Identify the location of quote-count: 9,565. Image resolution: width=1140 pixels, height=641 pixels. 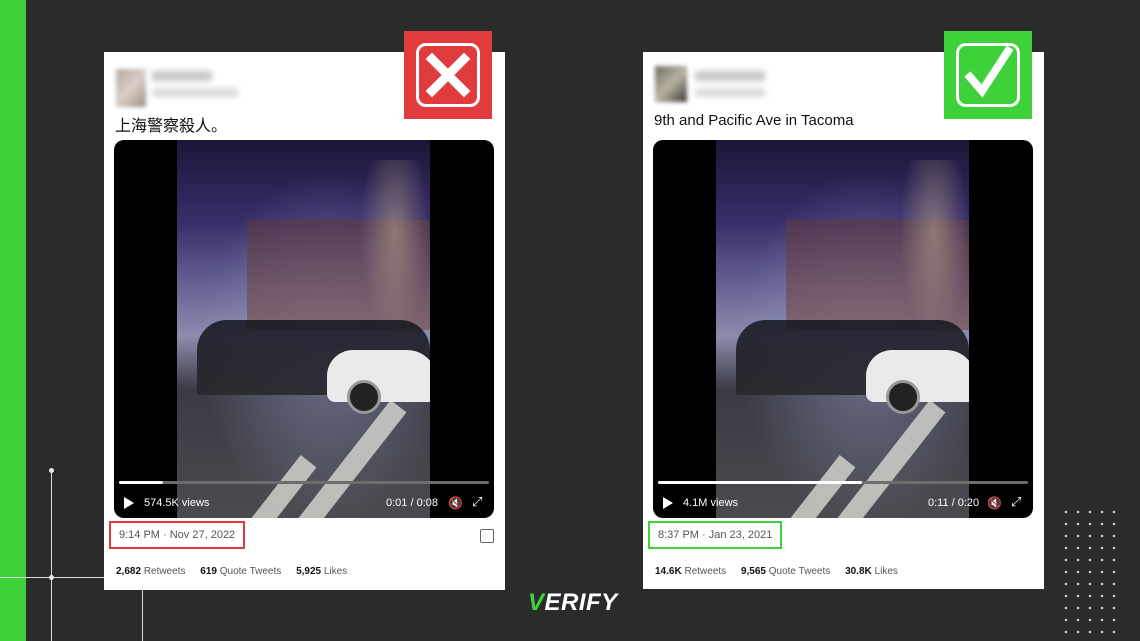
(753, 571).